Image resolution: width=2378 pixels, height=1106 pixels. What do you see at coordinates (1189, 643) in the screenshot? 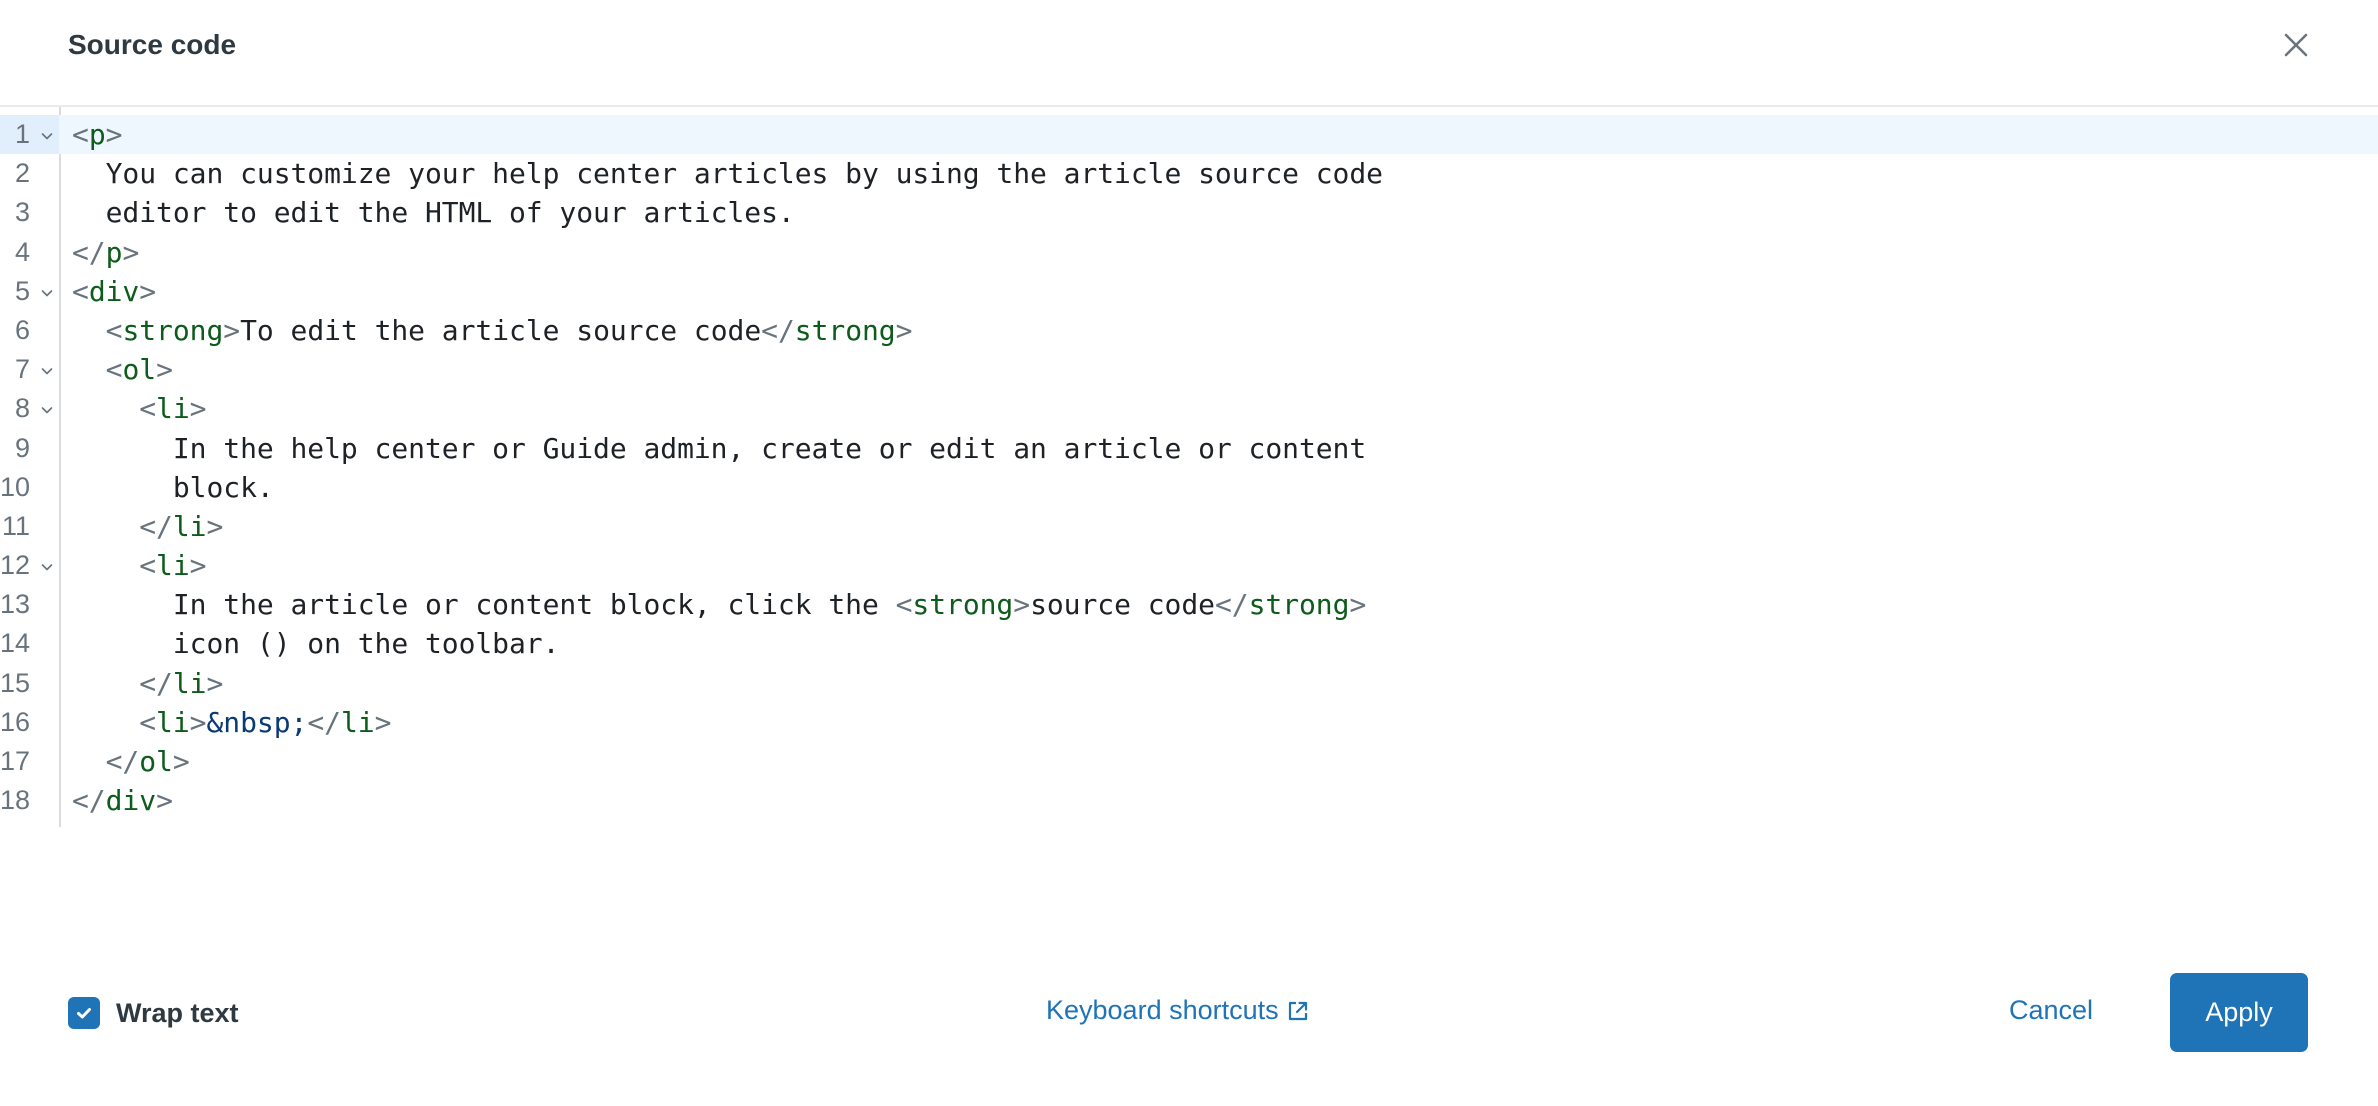
I see `code-line: 14 icon () on the toolbar.` at bounding box center [1189, 643].